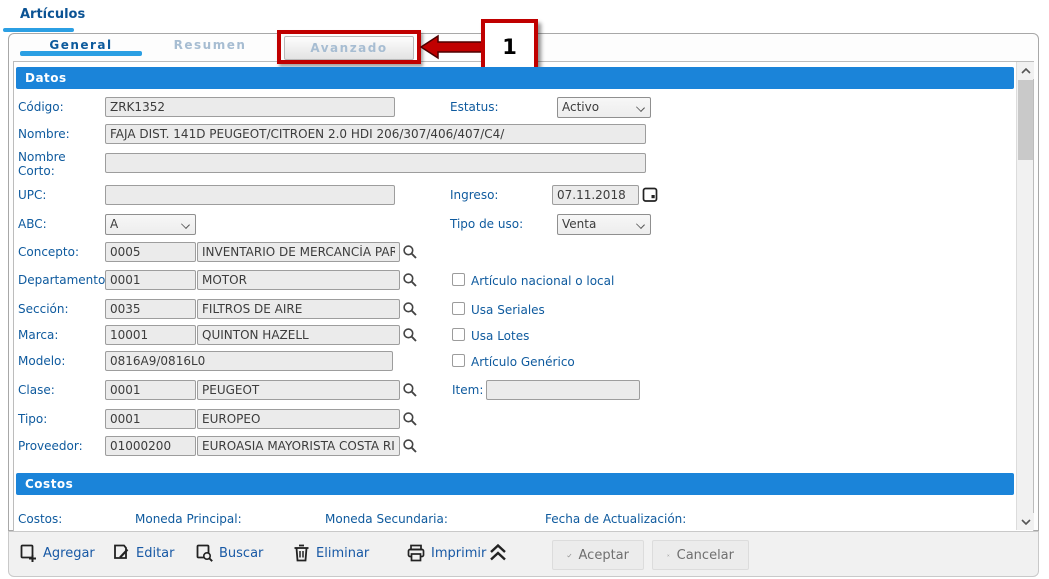 The height and width of the screenshot is (579, 1049). I want to click on departamento-code-input, so click(150, 280).